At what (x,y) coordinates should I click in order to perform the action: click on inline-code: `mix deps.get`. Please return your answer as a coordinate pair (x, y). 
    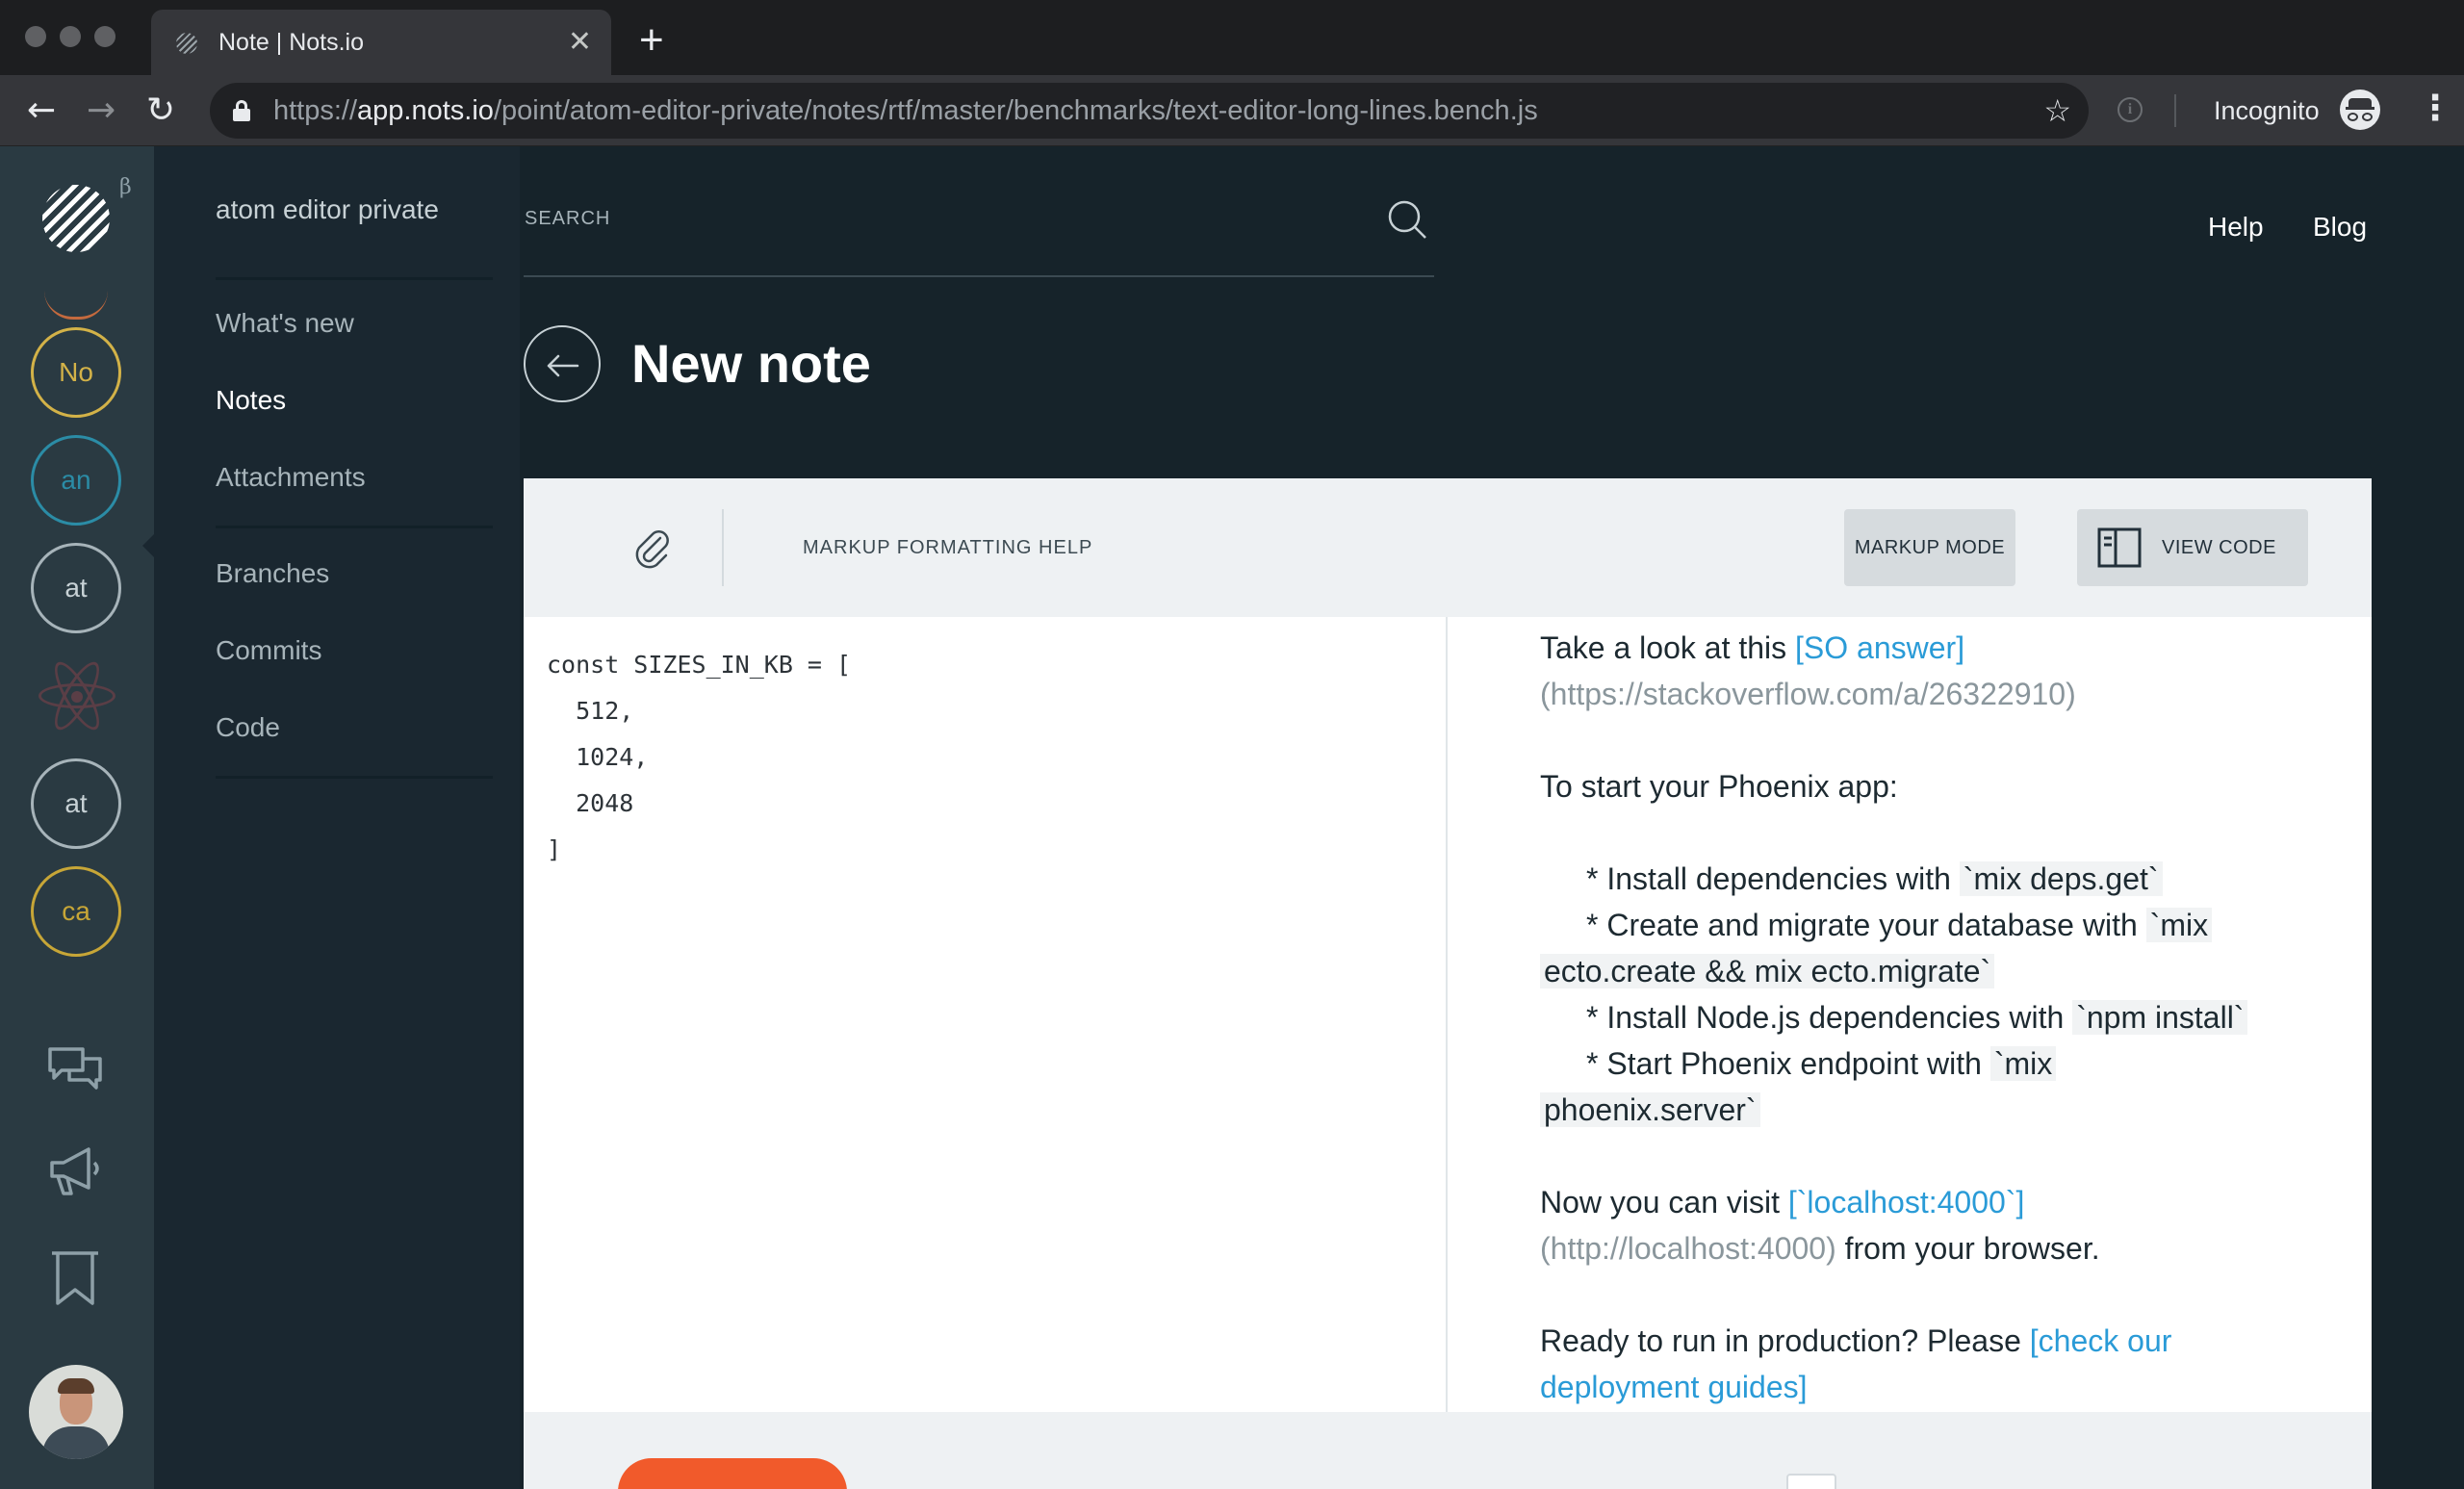
    Looking at the image, I should click on (2061, 878).